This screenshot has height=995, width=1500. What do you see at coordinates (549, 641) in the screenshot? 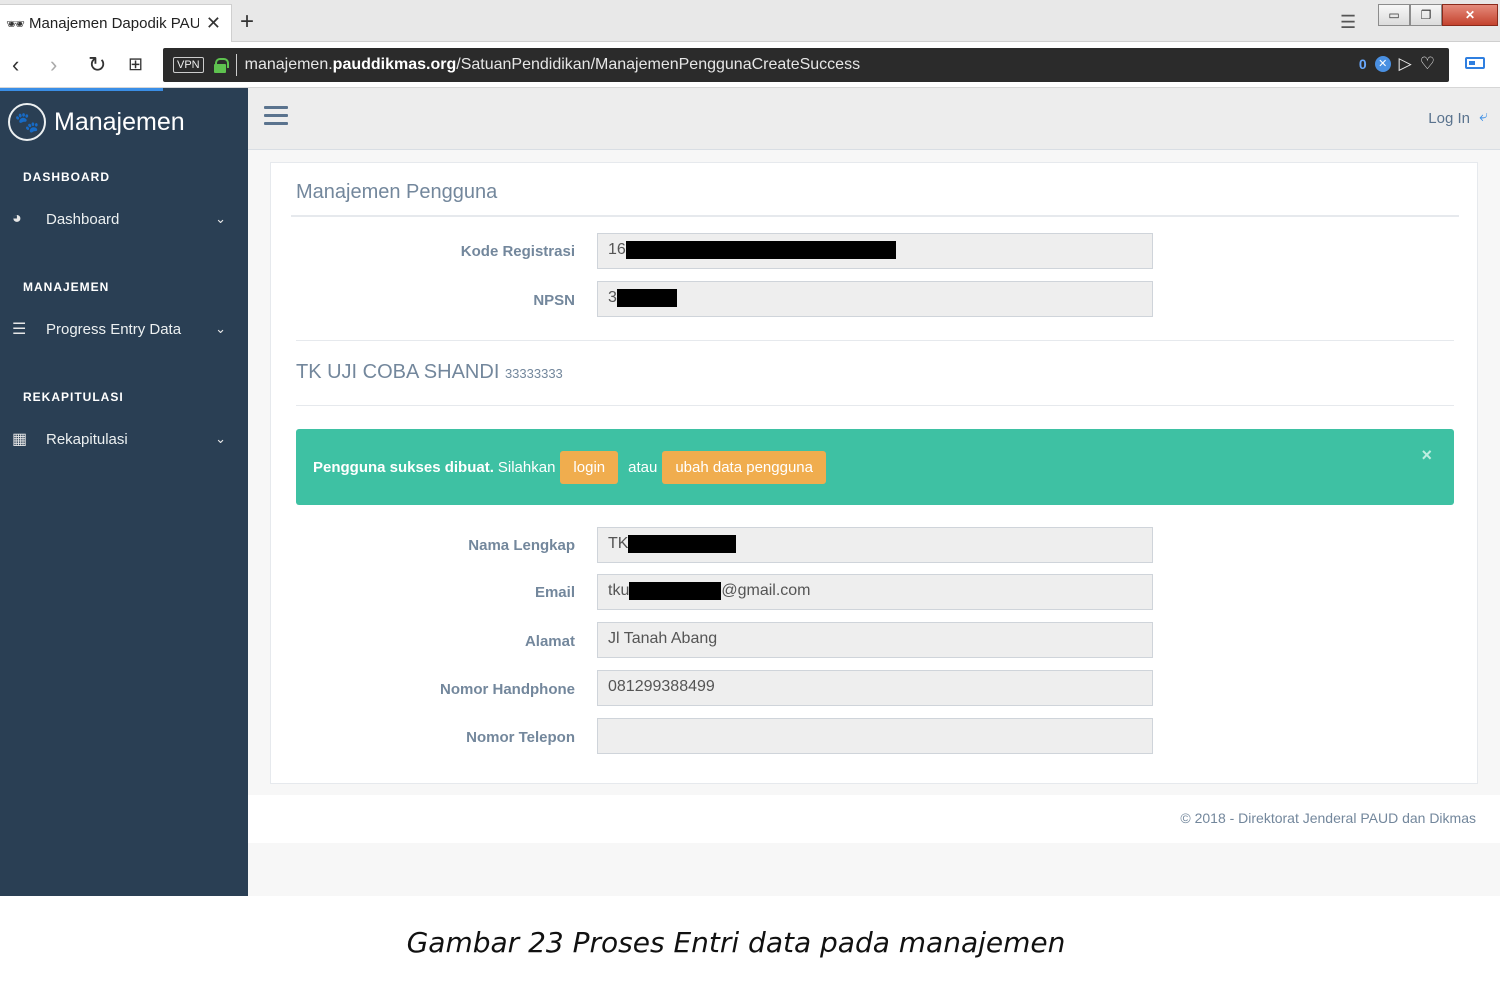
I see `alamat-label: Alamat` at bounding box center [549, 641].